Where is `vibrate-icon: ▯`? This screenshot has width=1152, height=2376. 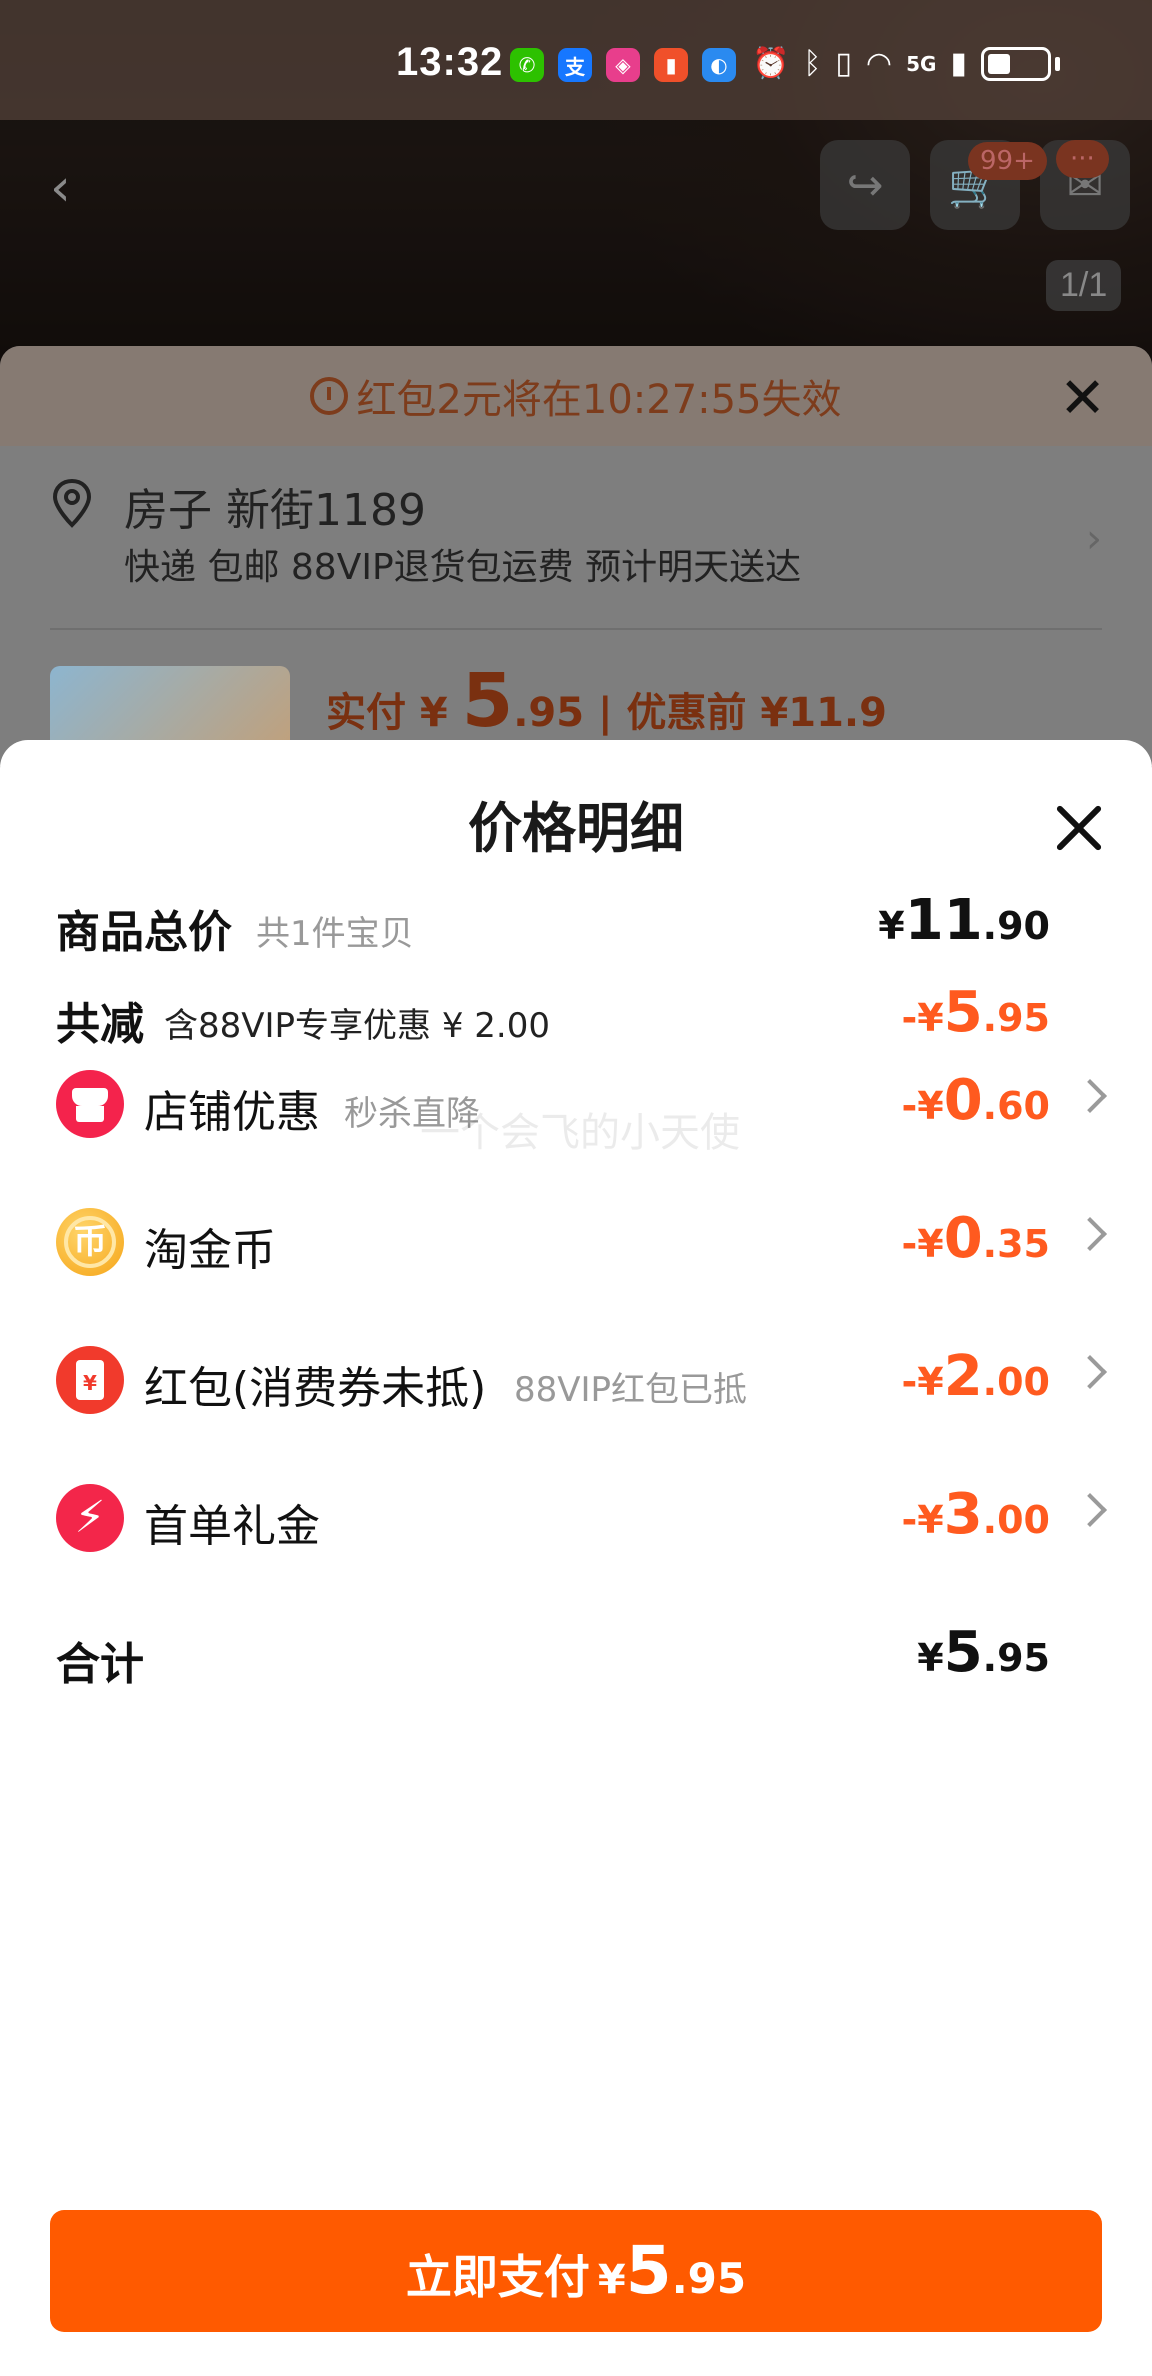 vibrate-icon: ▯ is located at coordinates (843, 63).